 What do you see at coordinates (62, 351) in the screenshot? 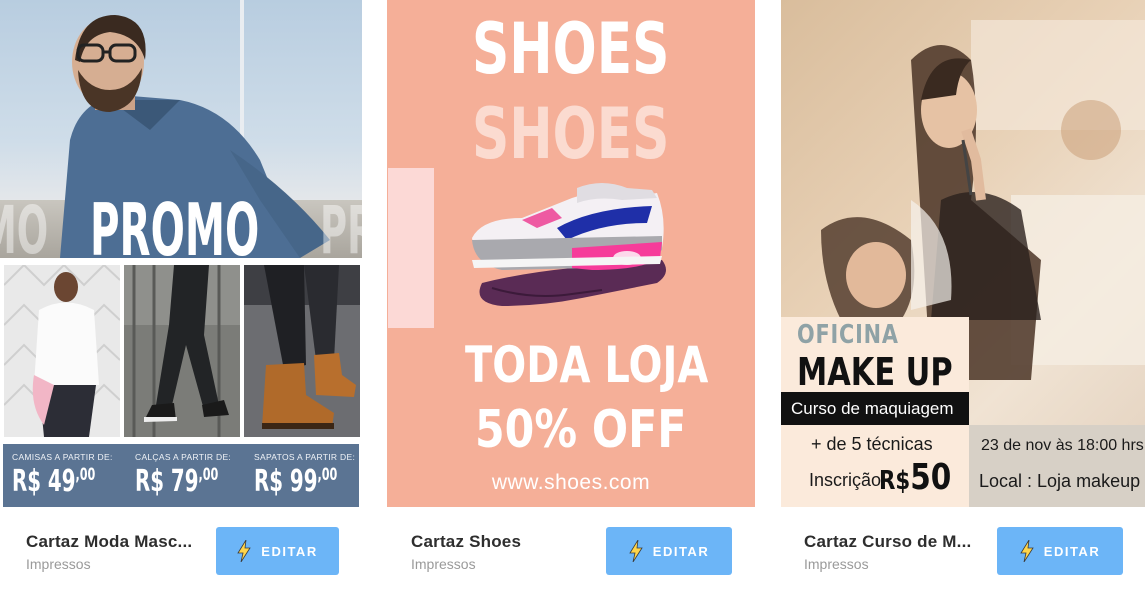
I see `shirt-photo` at bounding box center [62, 351].